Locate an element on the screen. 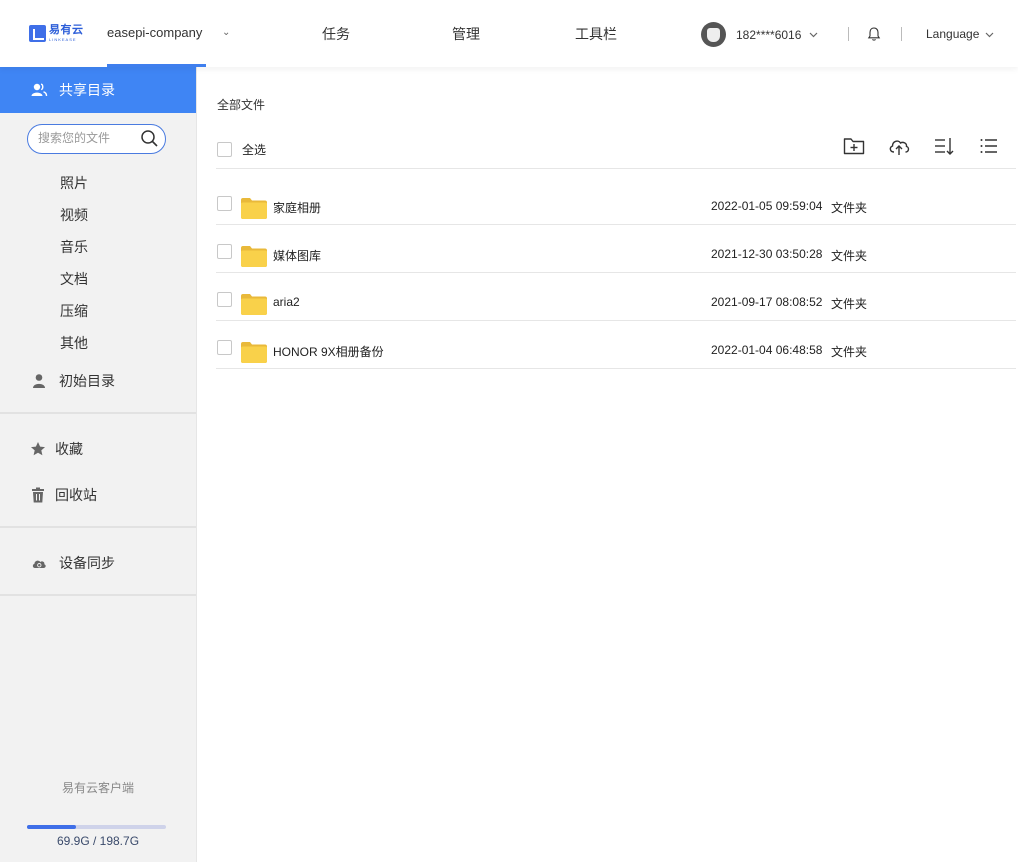  list-view-icon is located at coordinates (989, 146).